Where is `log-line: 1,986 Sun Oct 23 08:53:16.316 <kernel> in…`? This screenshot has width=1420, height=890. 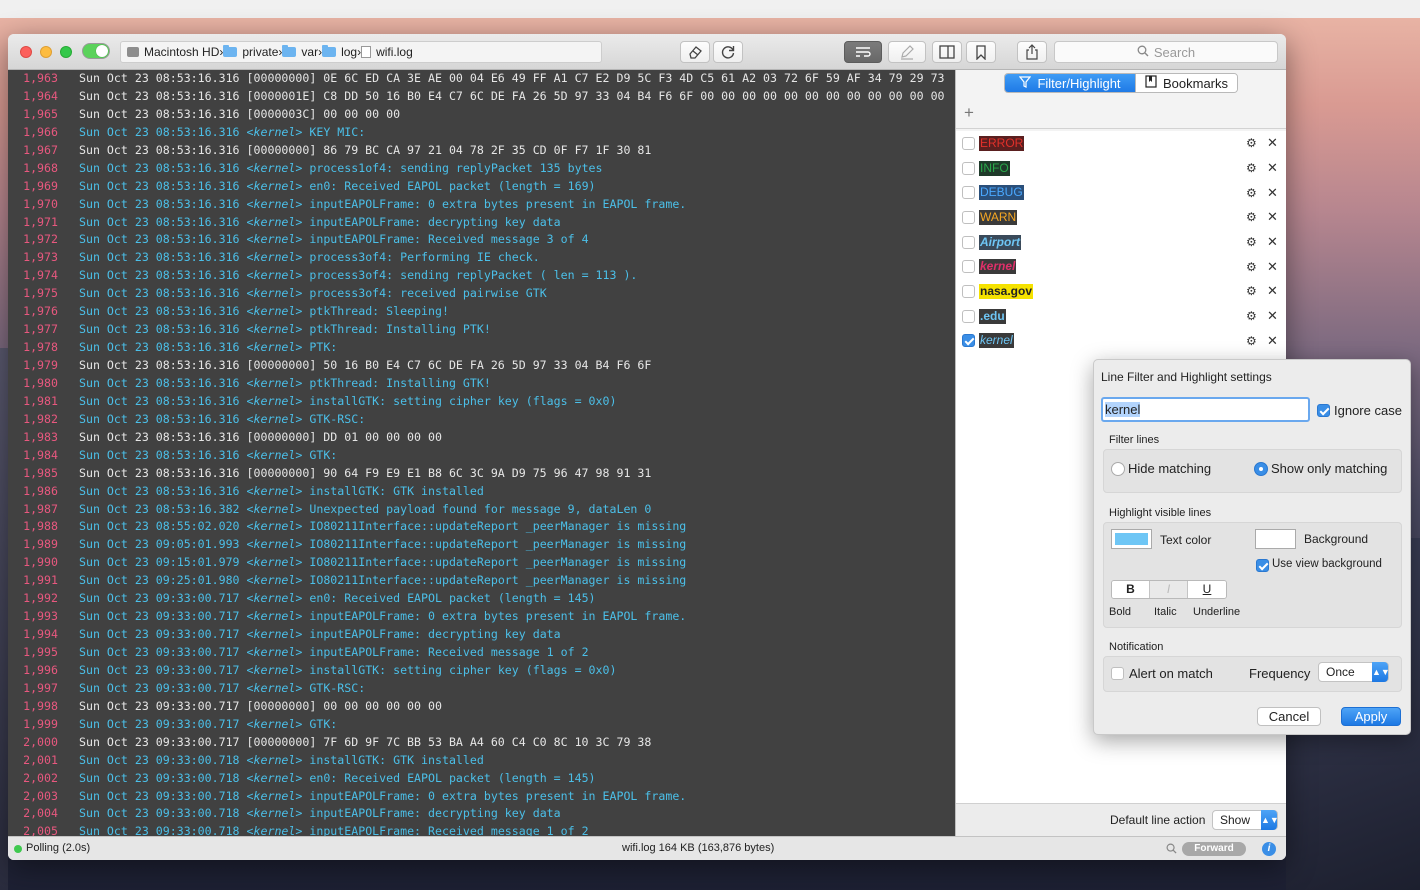
log-line: 1,986 Sun Oct 23 08:53:16.316 <kernel> in… is located at coordinates (481, 492).